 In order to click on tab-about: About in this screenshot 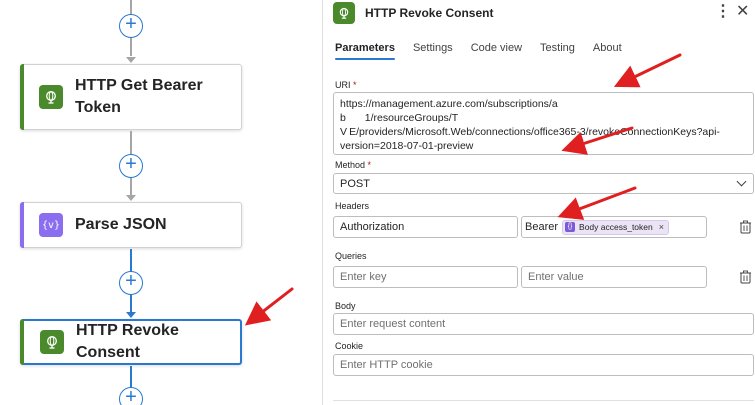, I will do `click(607, 51)`.